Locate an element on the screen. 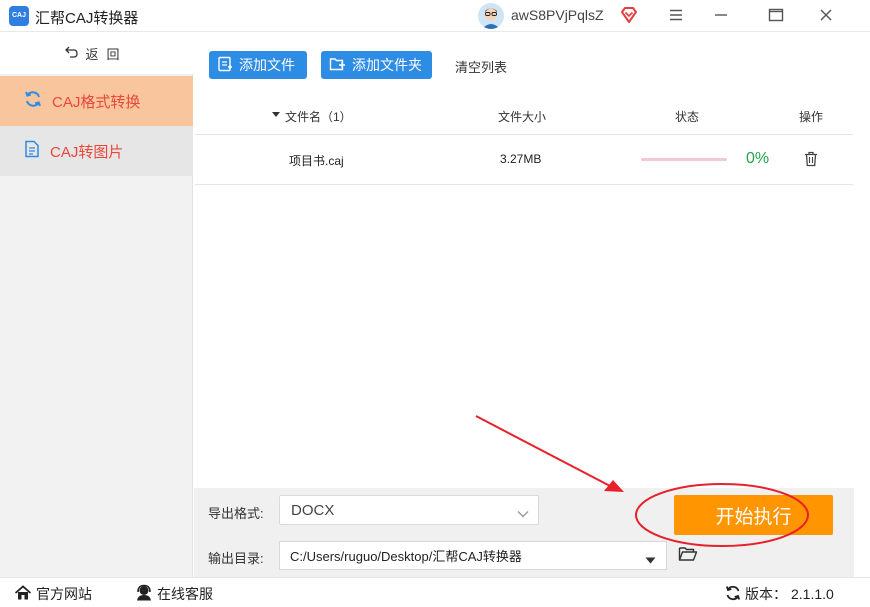 The width and height of the screenshot is (870, 607). online-support-link: 在线客服 is located at coordinates (174, 594).